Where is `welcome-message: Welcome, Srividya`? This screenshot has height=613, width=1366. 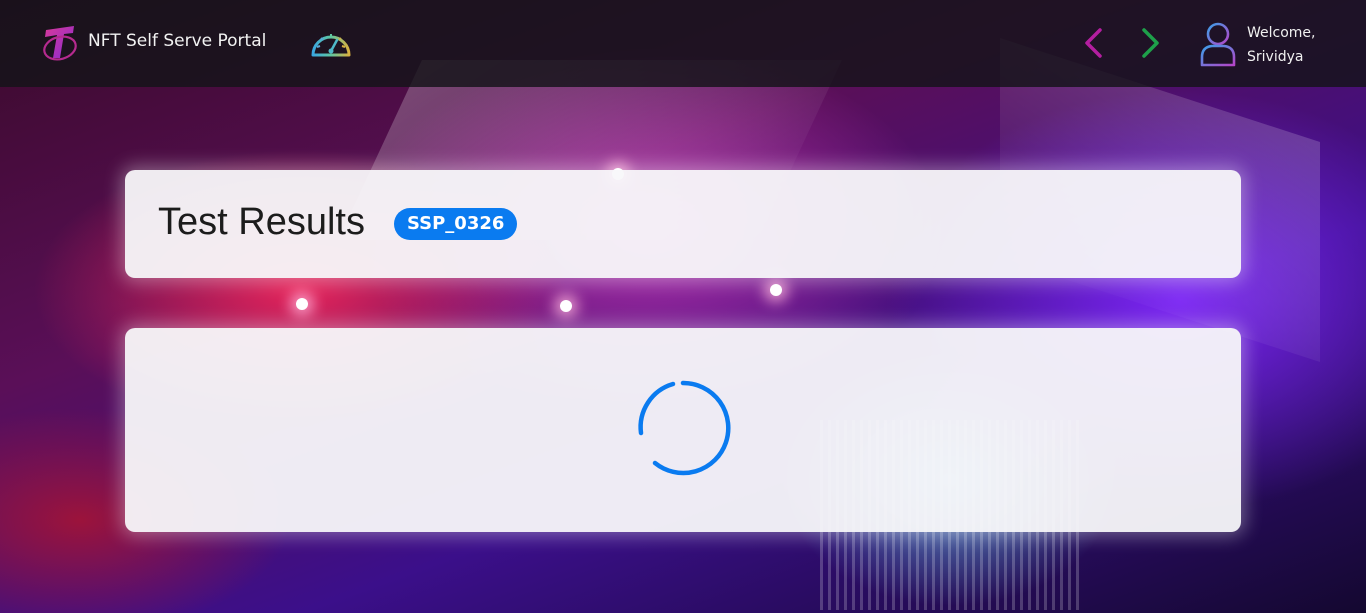 welcome-message: Welcome, Srividya is located at coordinates (1281, 45).